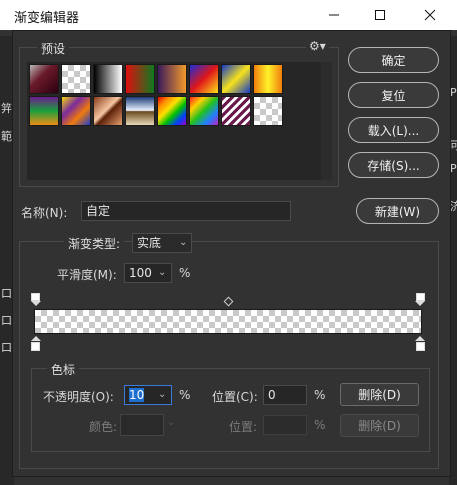 This screenshot has width=457, height=485. What do you see at coordinates (47, 18) in the screenshot?
I see `window-title: 渐变编辑器` at bounding box center [47, 18].